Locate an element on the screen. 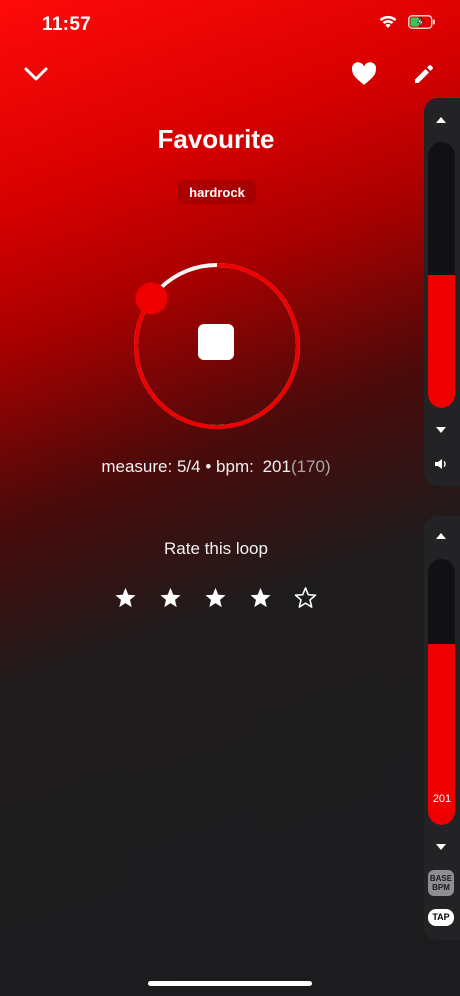 This screenshot has height=996, width=460. chevron-down-icon is located at coordinates (36, 74).